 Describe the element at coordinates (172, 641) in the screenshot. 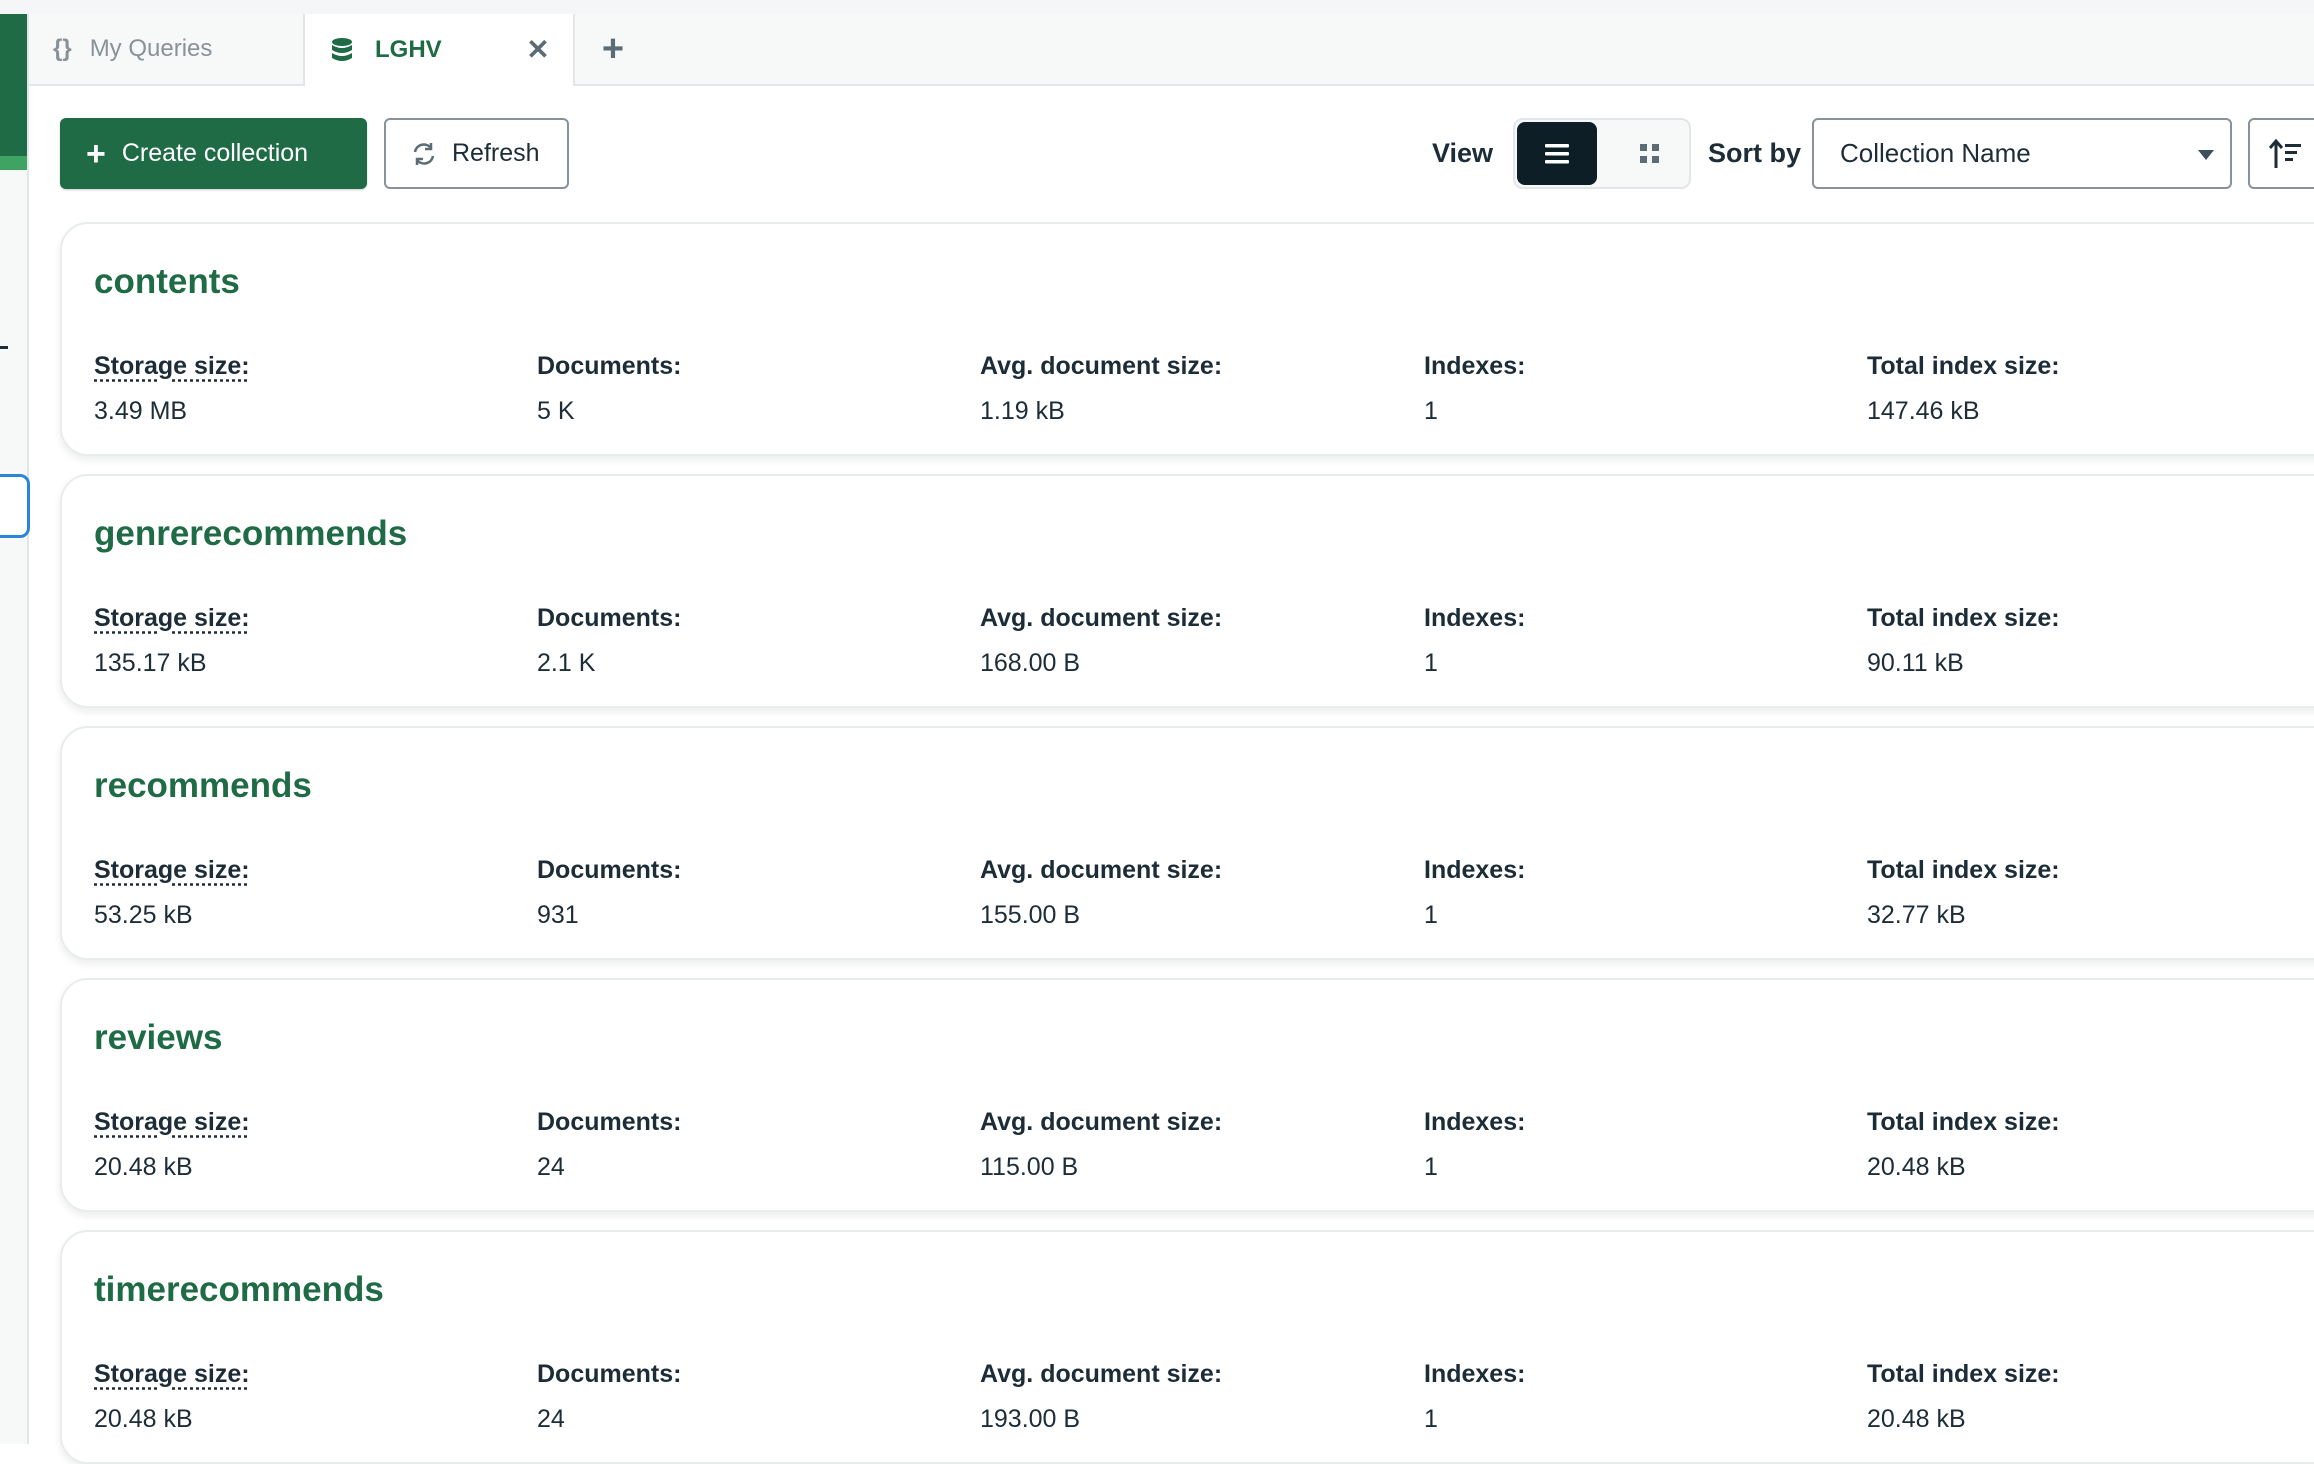

I see `stat-storage: Storage size: 135.17 kB` at that location.